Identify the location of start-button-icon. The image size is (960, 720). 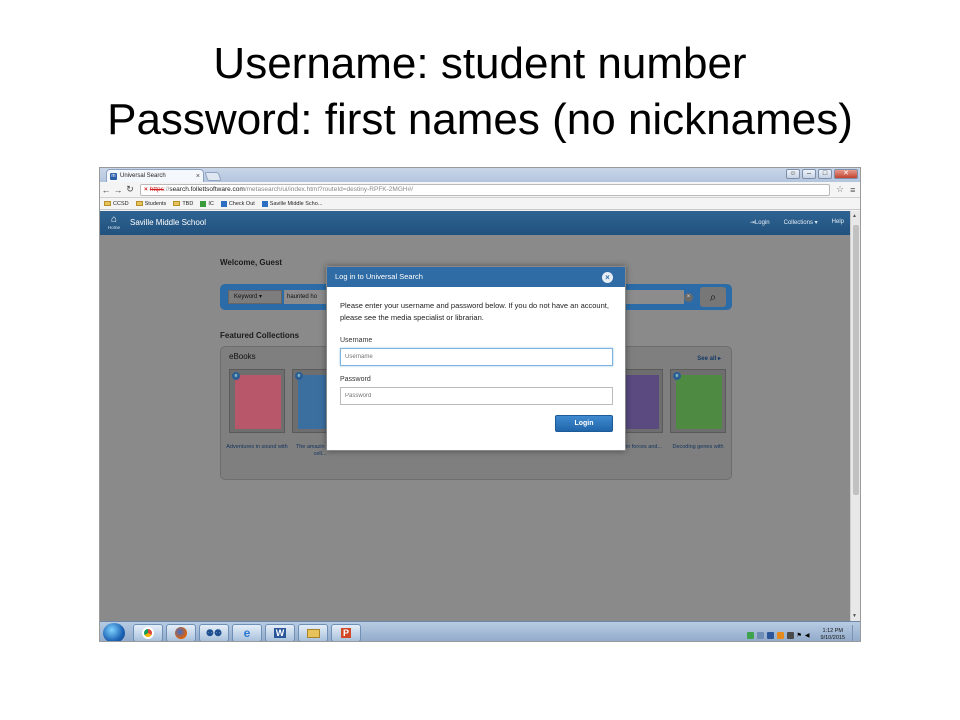
(114, 632).